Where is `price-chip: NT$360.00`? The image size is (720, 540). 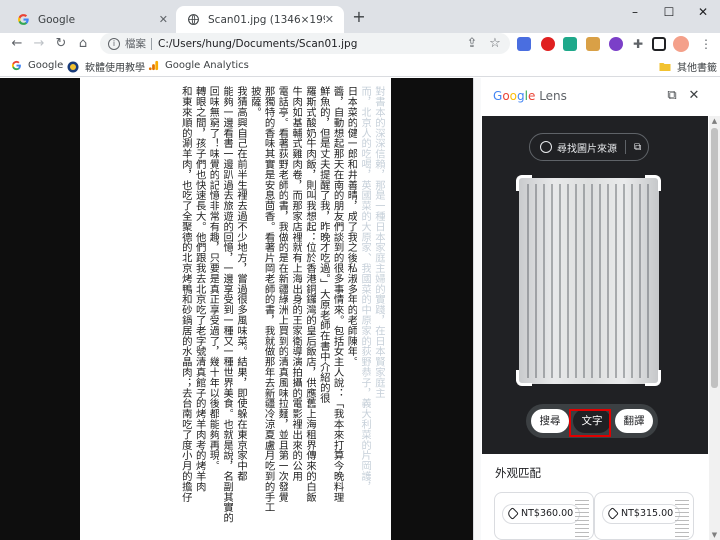
price-chip: NT$360.00 is located at coordinates (541, 514).